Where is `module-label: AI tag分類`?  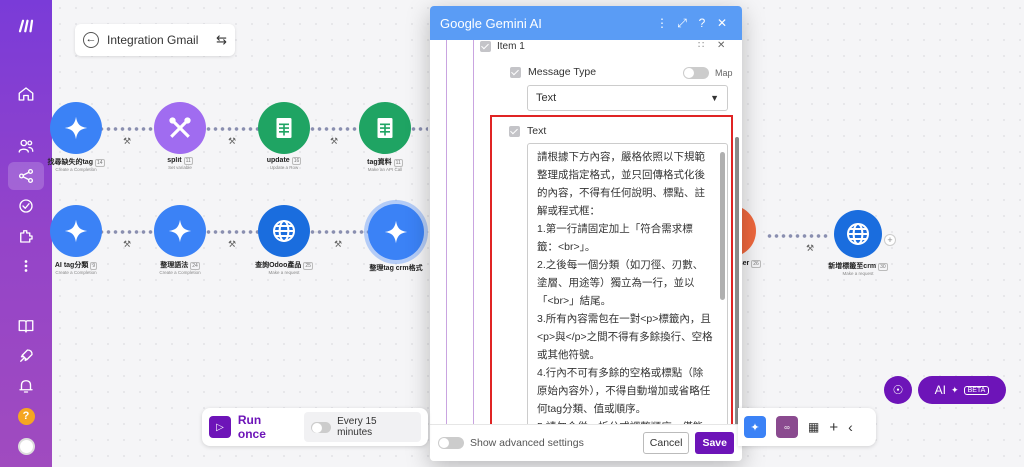
module-label: AI tag分類 is located at coordinates (71, 265).